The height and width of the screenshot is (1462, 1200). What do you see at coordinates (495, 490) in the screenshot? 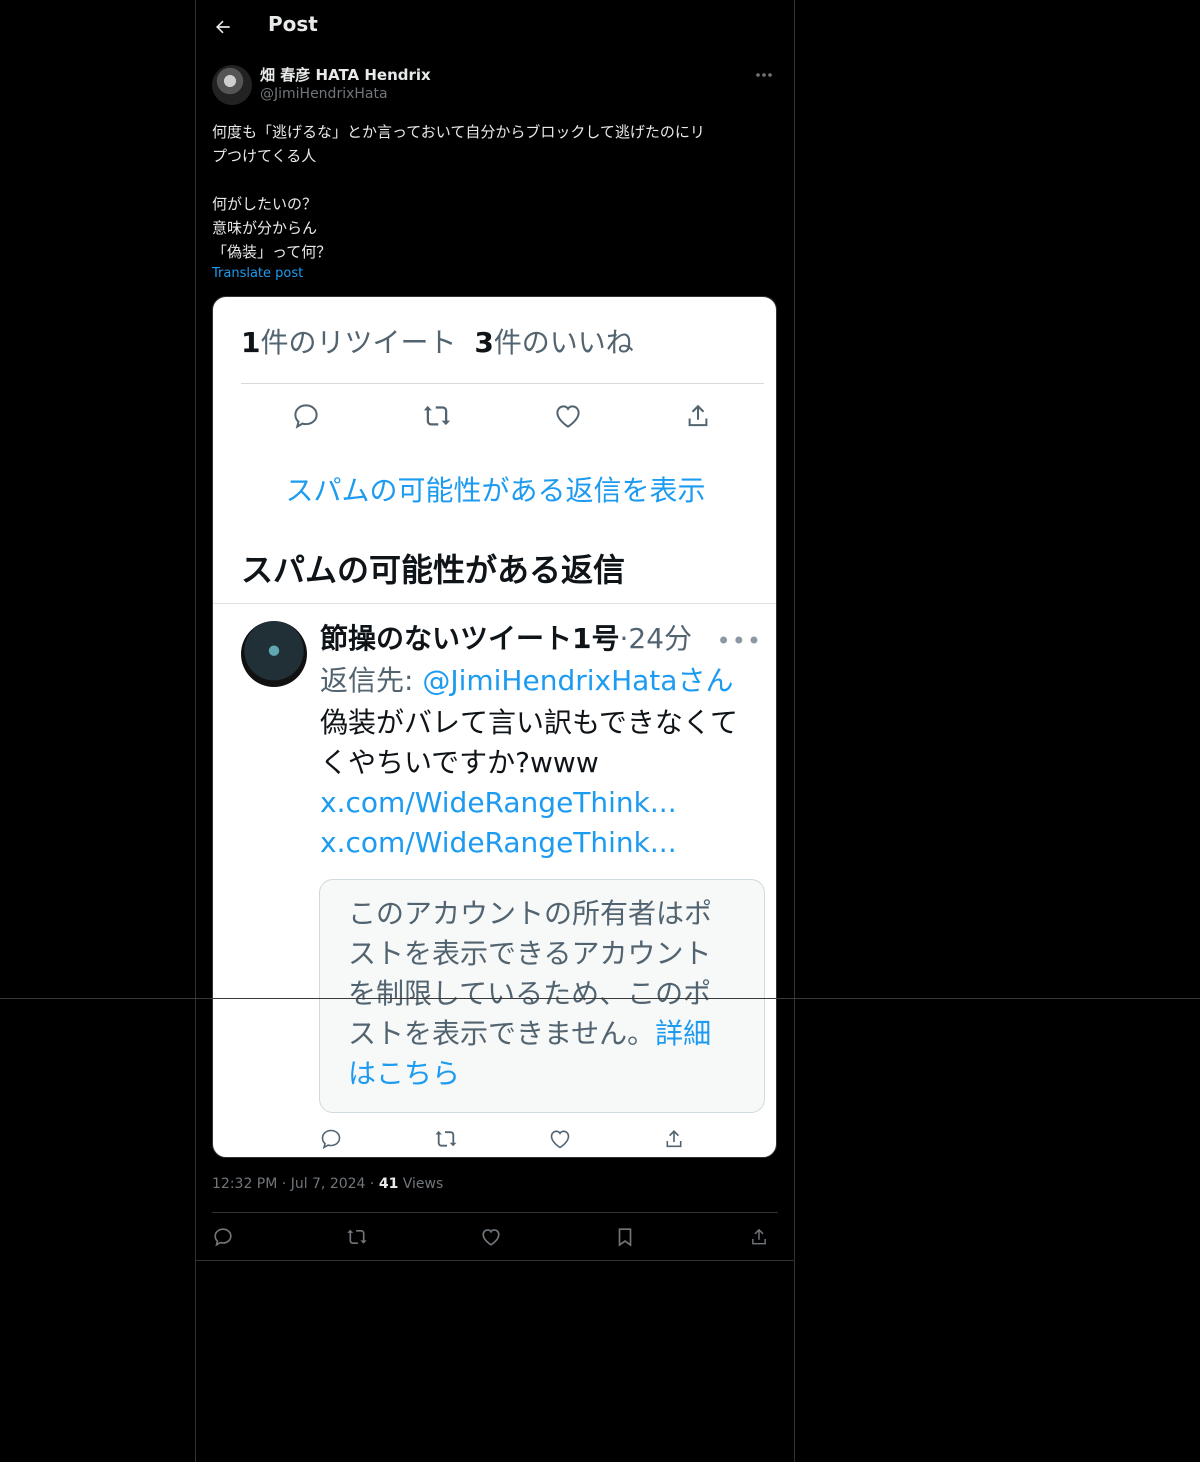
I see `show-spam-replies-link: スパムの可能性がある返信を表示` at bounding box center [495, 490].